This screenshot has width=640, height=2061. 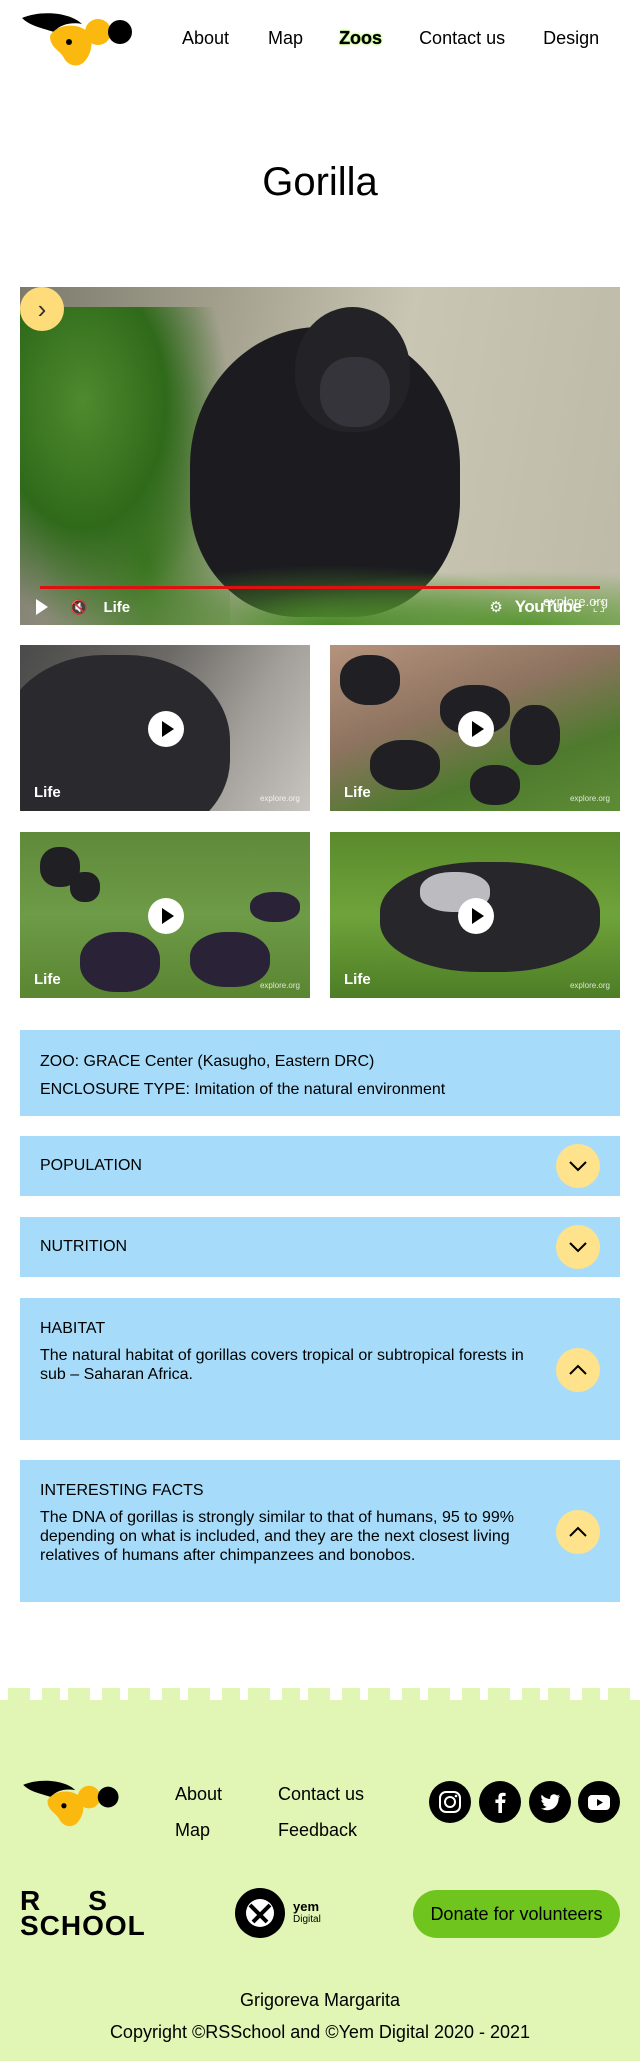 I want to click on chevron-right-icon: ›, so click(x=42, y=308).